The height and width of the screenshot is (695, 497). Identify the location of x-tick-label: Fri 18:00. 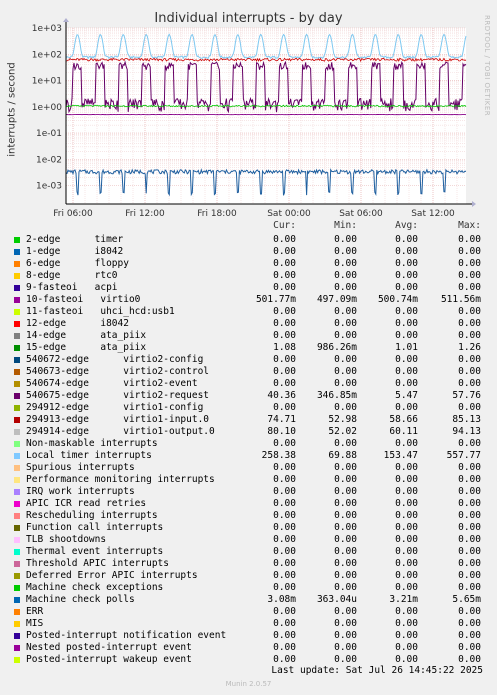
(217, 214).